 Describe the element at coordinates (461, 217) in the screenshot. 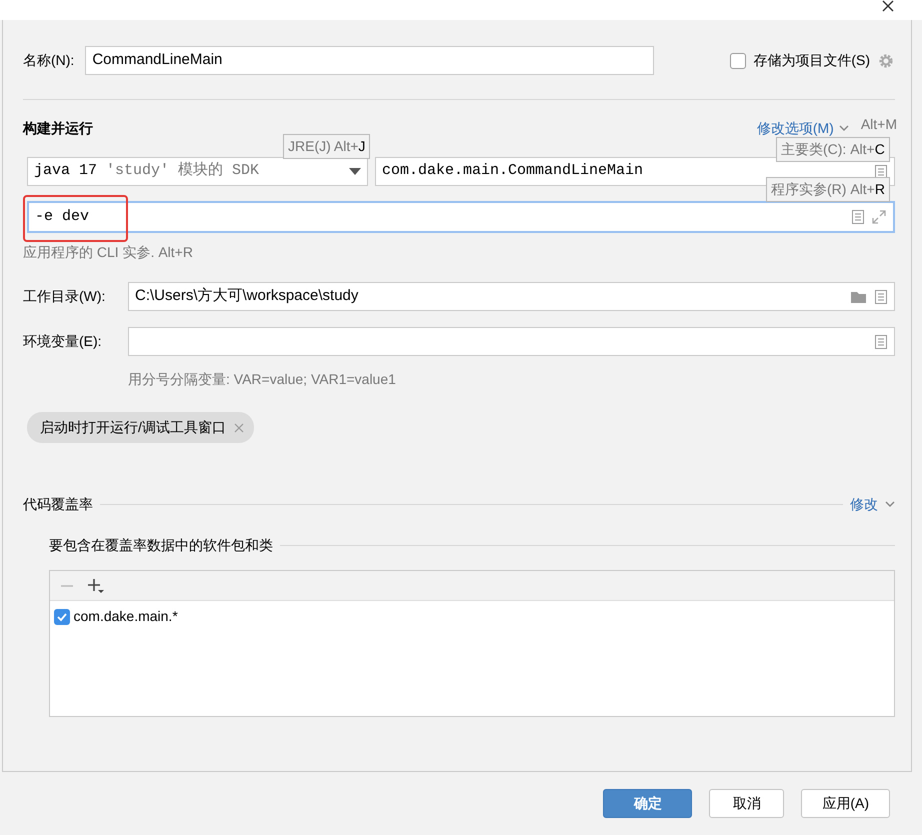

I see `arguments-field: -e dev` at that location.